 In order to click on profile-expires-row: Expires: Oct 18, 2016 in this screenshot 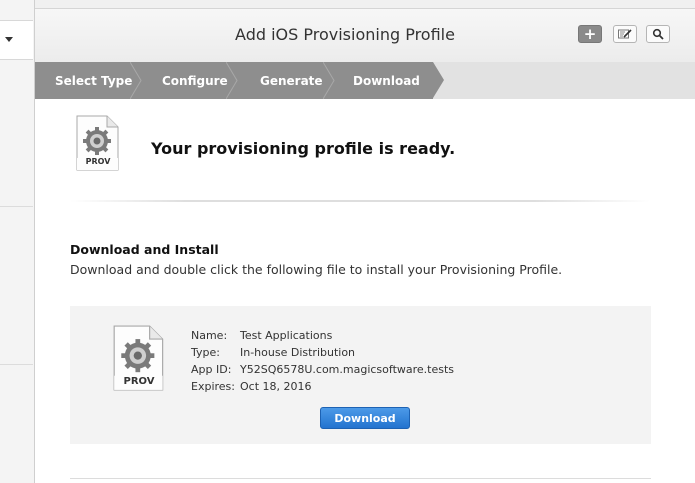, I will do `click(322, 386)`.